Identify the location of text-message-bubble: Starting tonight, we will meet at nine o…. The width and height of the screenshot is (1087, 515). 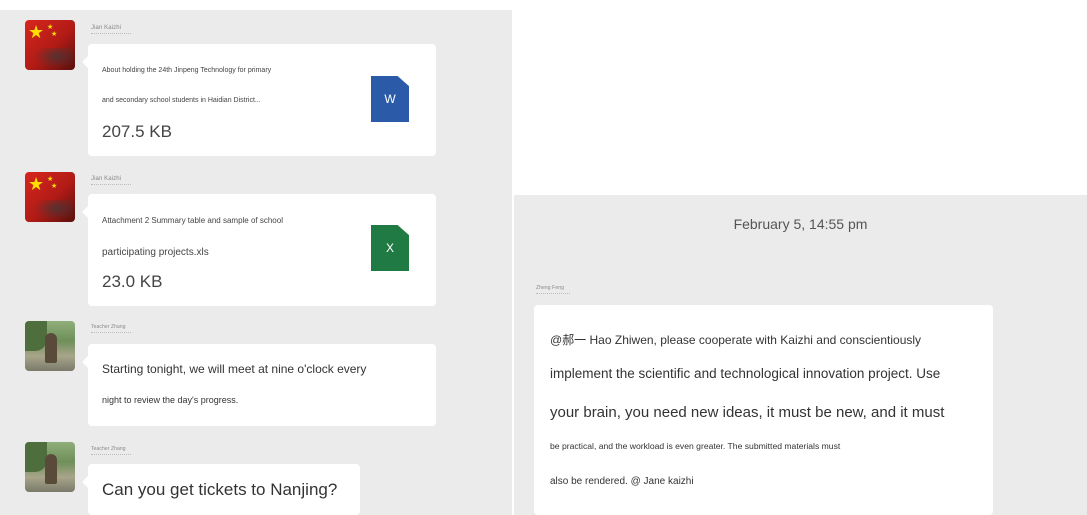
(259, 385).